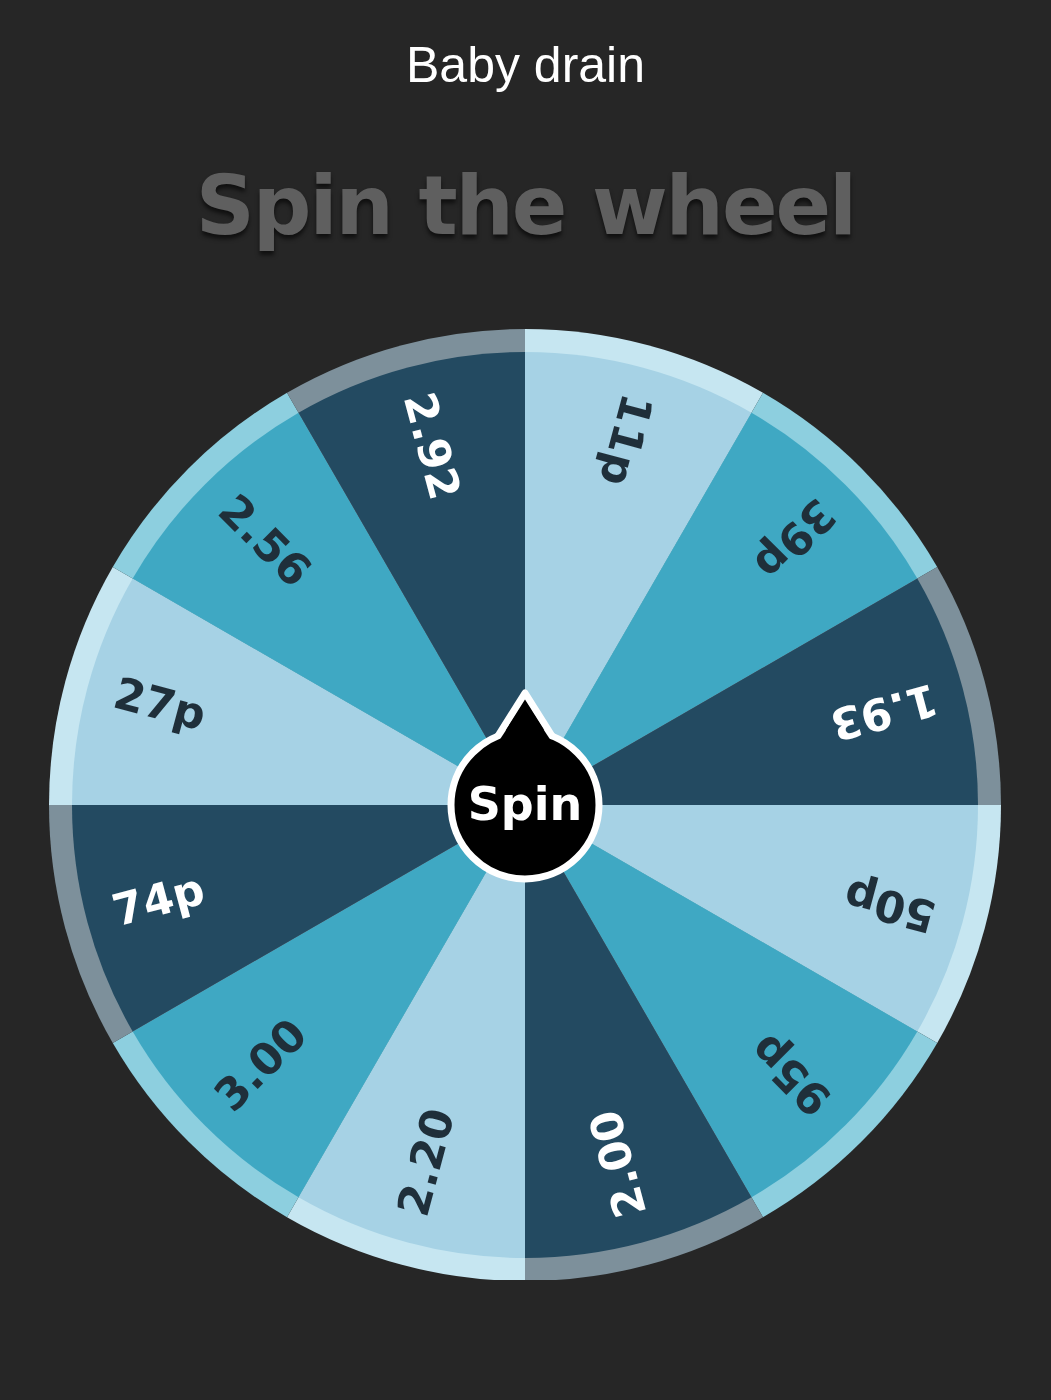 This screenshot has height=1400, width=1051. I want to click on segment-label: 27p, so click(160, 704).